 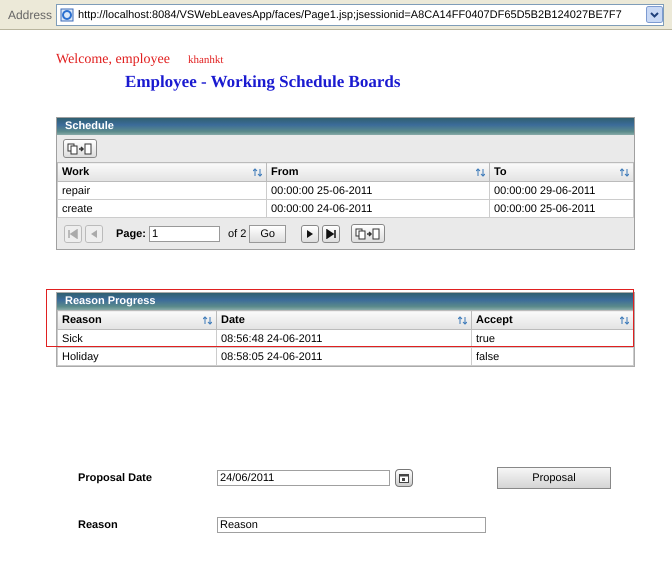 What do you see at coordinates (162, 209) in the screenshot?
I see `table-cell: create` at bounding box center [162, 209].